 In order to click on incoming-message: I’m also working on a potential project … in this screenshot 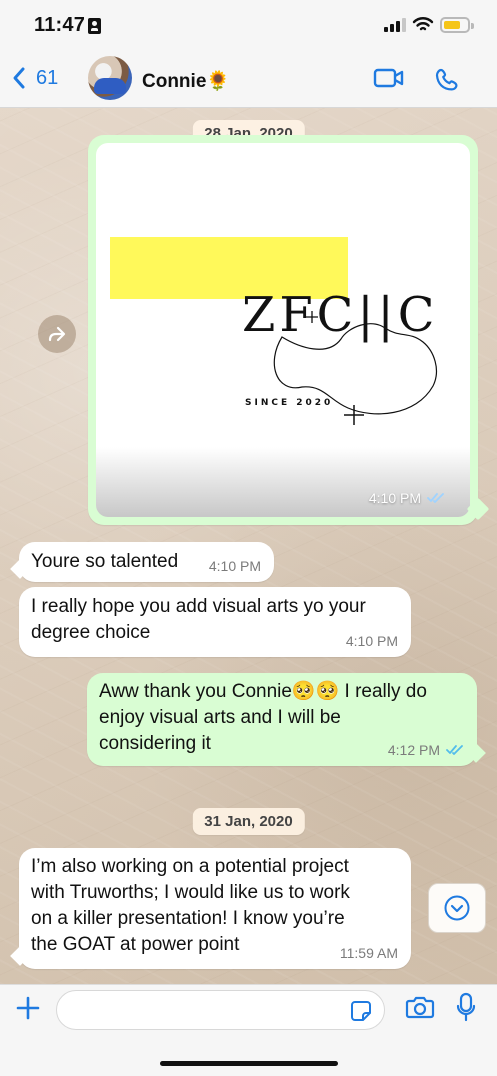, I will do `click(215, 908)`.